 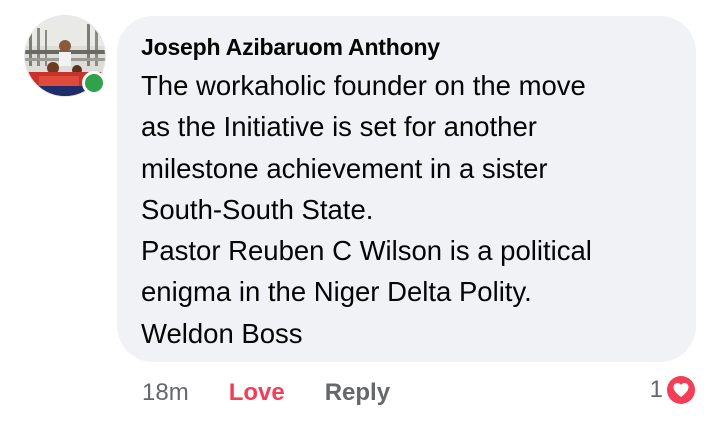 What do you see at coordinates (363, 85) in the screenshot?
I see `comment-line: The workaholic founder on the move` at bounding box center [363, 85].